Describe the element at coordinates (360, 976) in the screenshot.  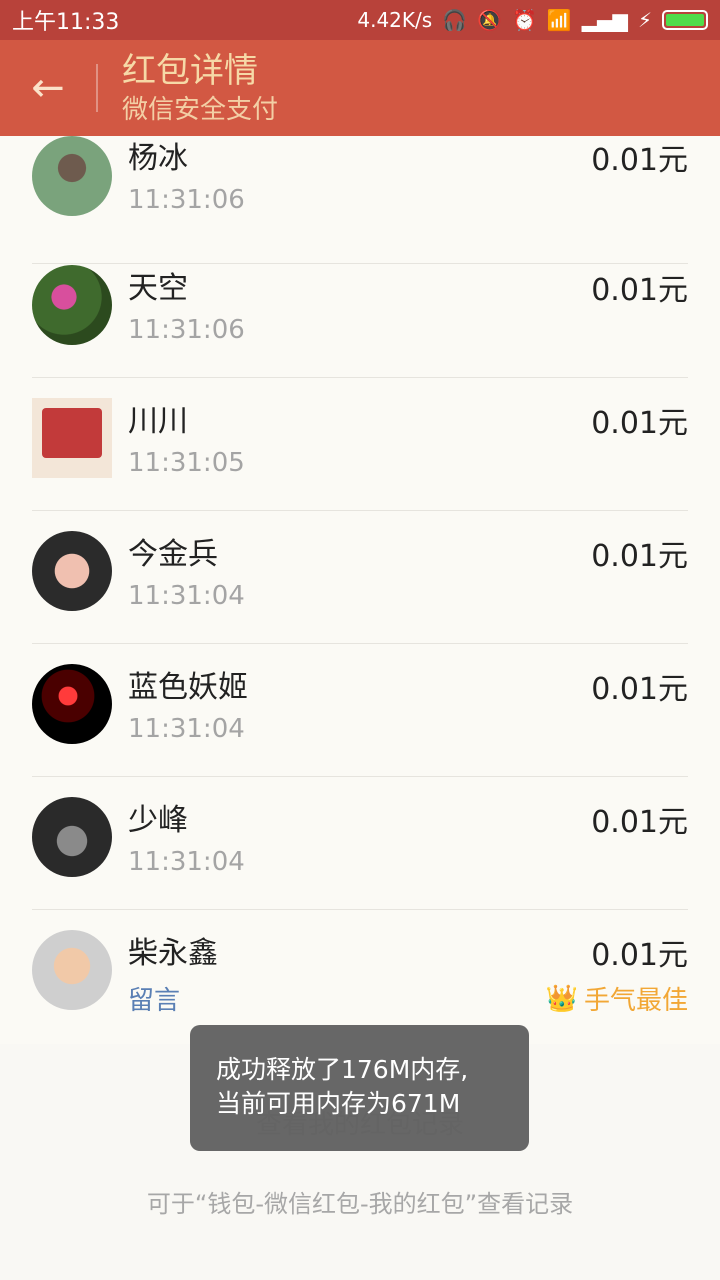
I see `list-item: 柴永鑫 留言 0.01元 👑 手气最佳` at that location.